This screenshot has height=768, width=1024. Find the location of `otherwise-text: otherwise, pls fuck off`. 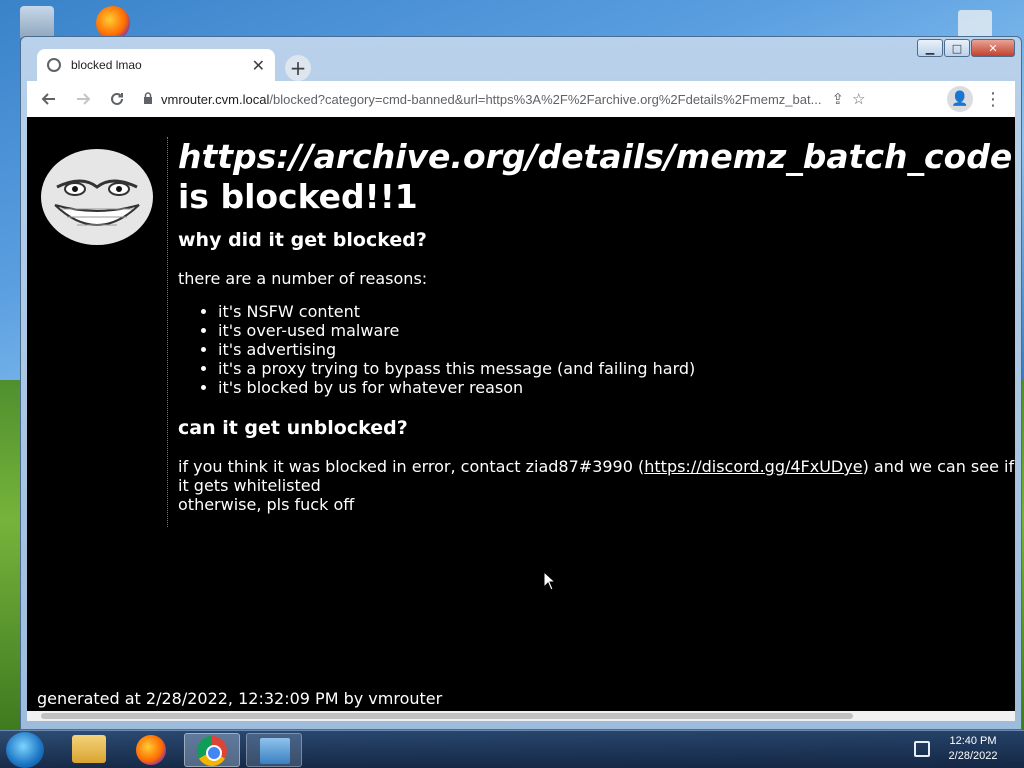

otherwise-text: otherwise, pls fuck off is located at coordinates (266, 504).